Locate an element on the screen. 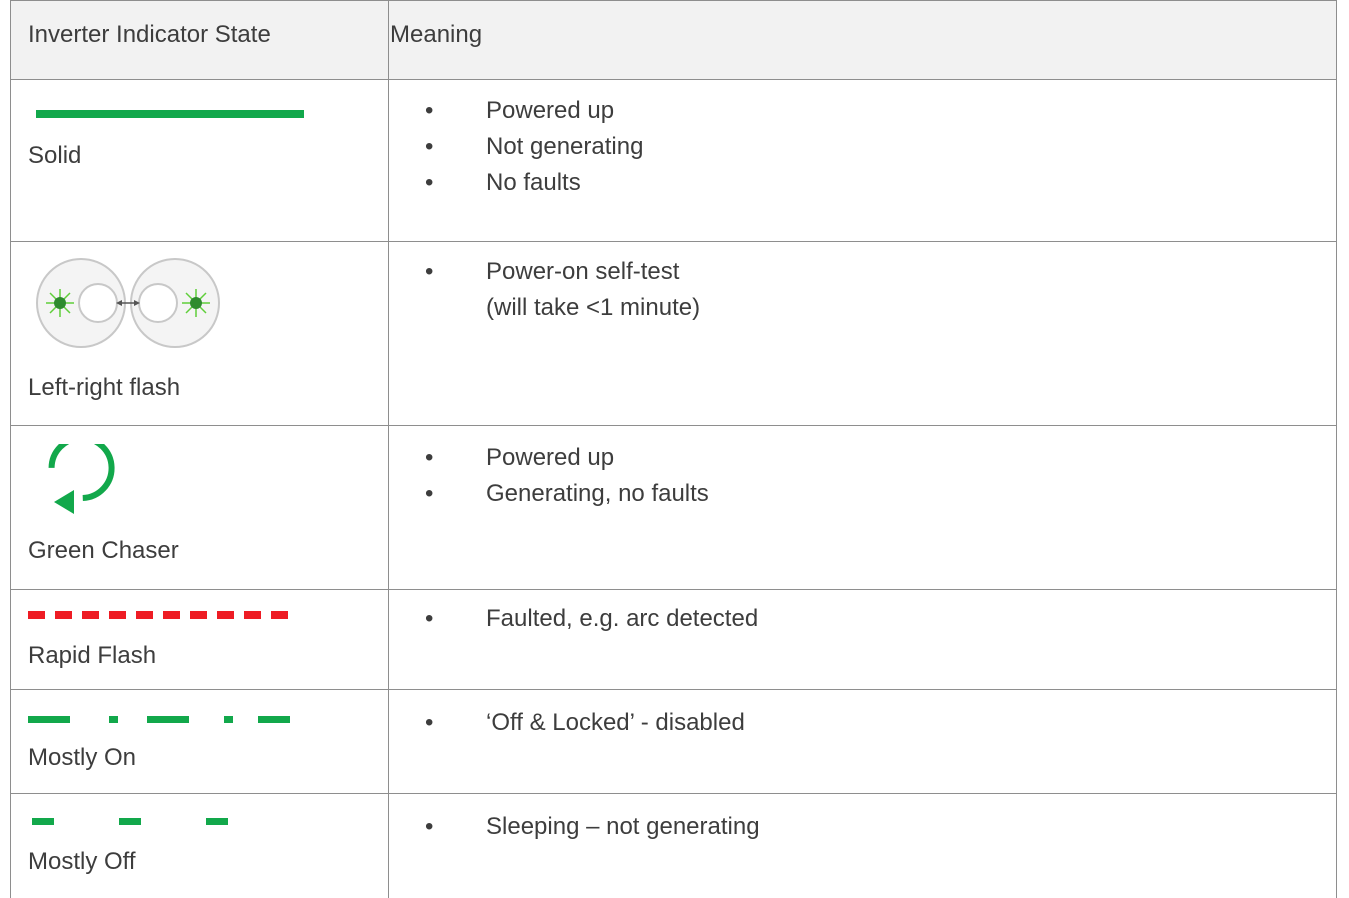  table-border-left is located at coordinates (10, 449).